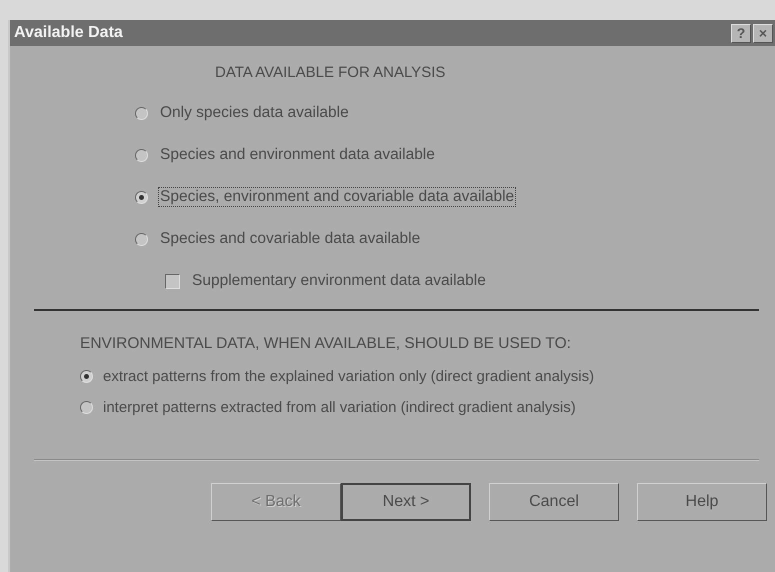 The image size is (775, 572). Describe the element at coordinates (172, 281) in the screenshot. I see `checkbox` at that location.